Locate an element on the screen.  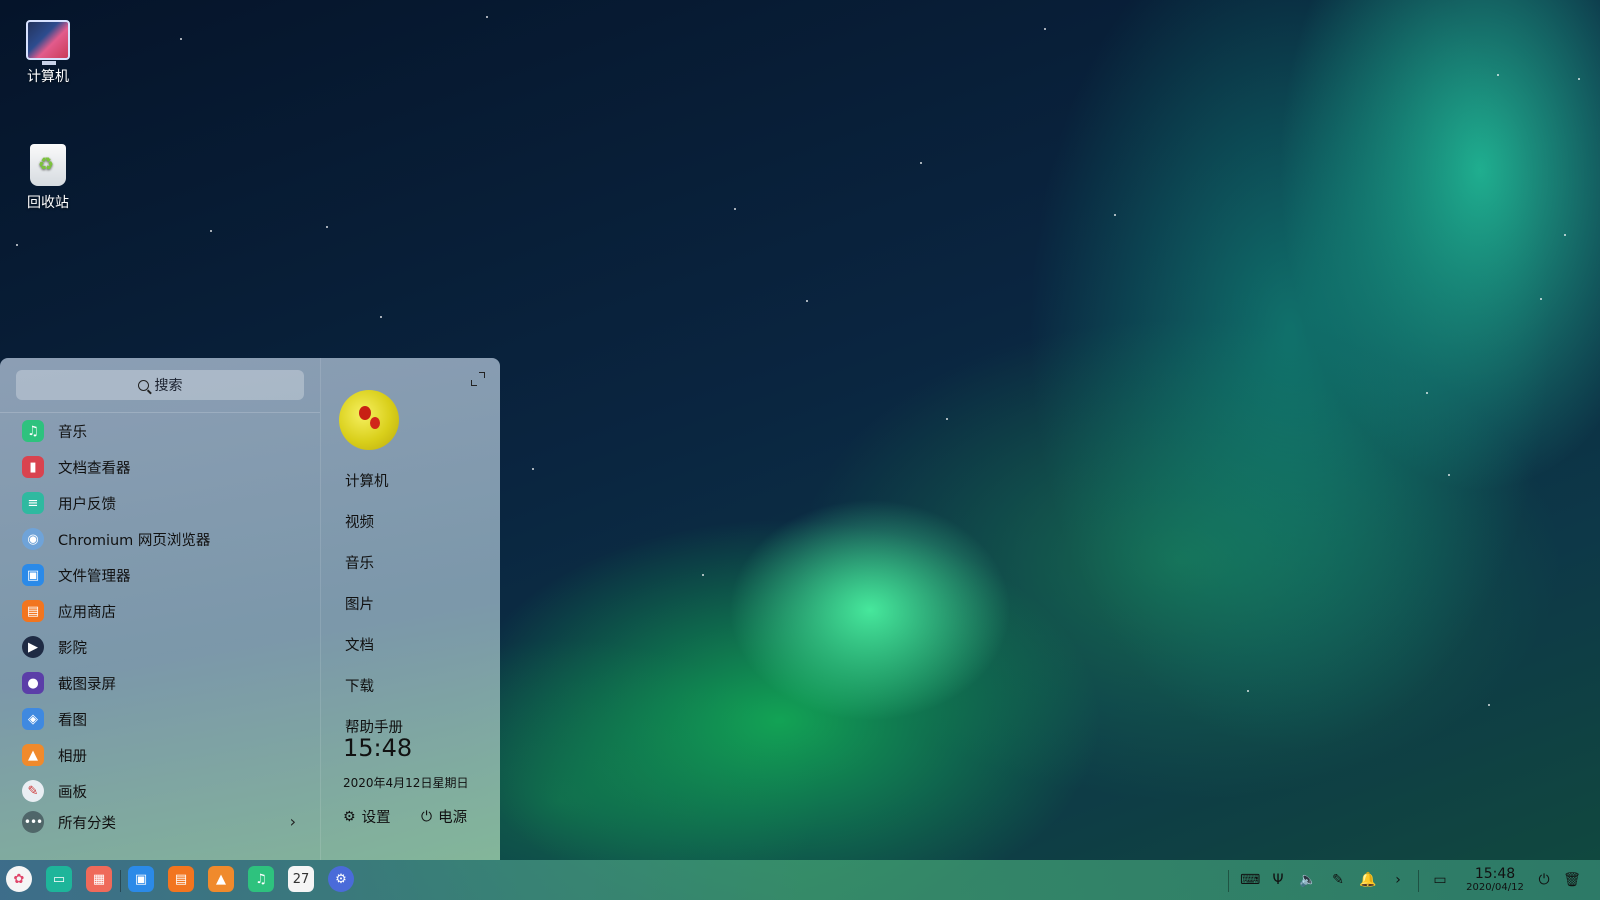
app-label: 影院 is located at coordinates (72, 648).